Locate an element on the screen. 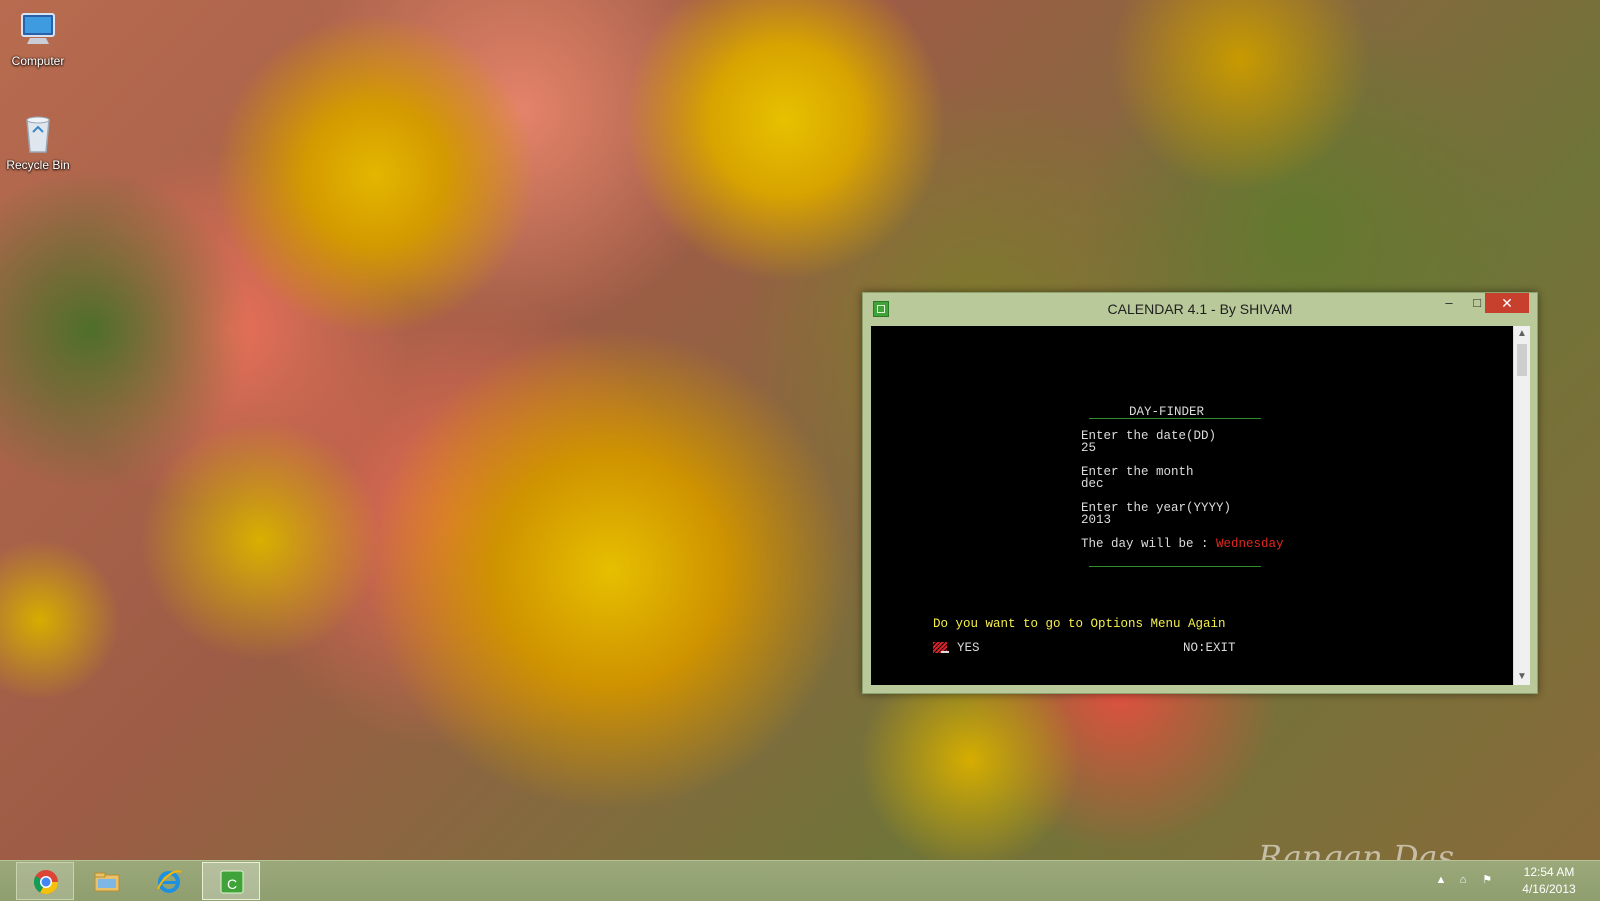  desktop-icon-recycle-bin: Recycle Bin is located at coordinates (38, 142).